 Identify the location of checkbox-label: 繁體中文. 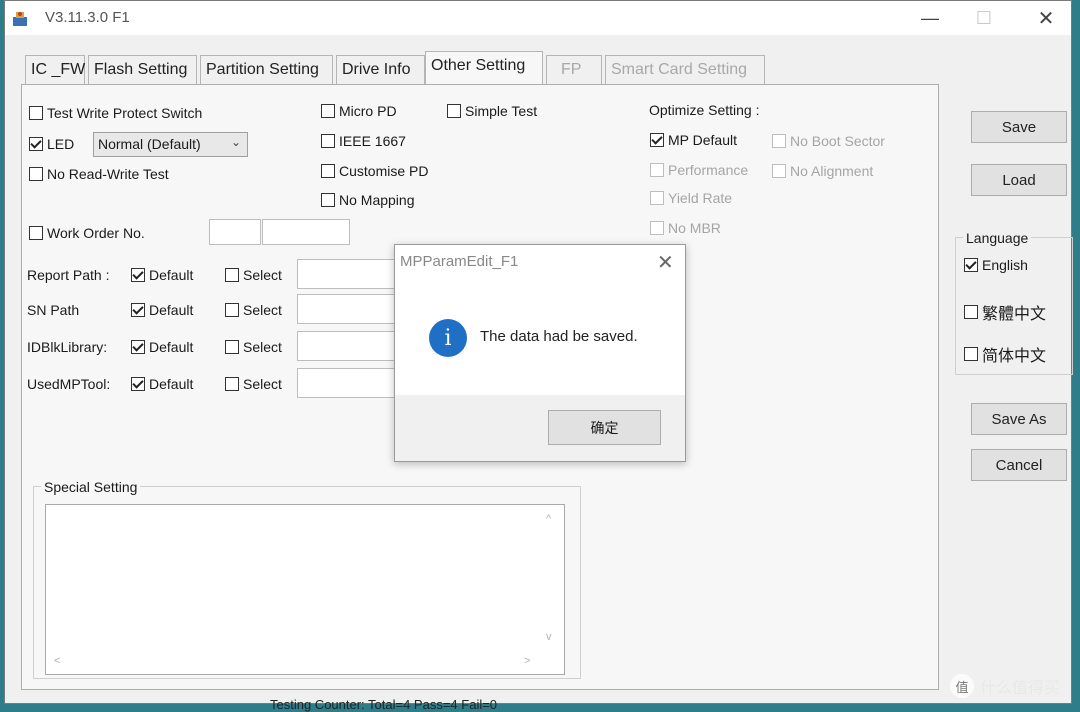
(1014, 314).